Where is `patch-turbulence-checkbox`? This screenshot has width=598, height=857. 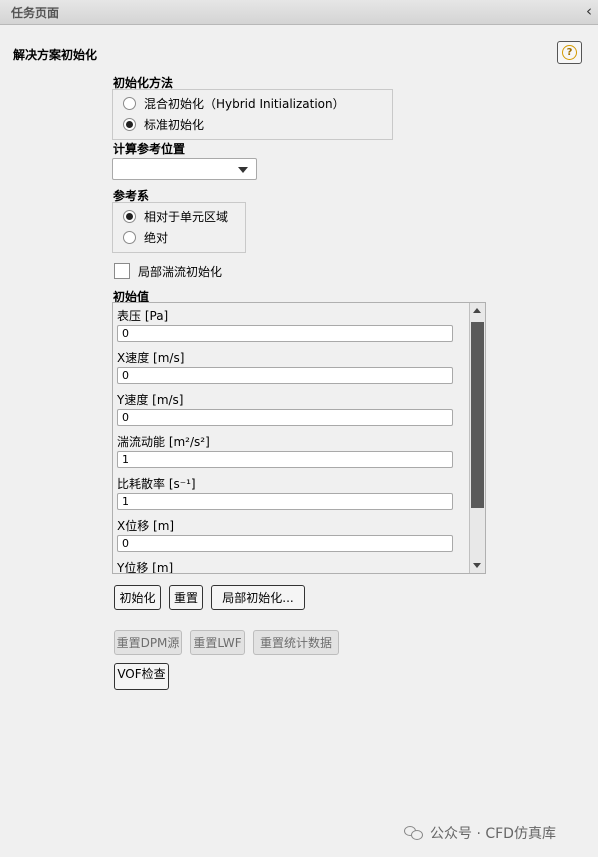 patch-turbulence-checkbox is located at coordinates (122, 271).